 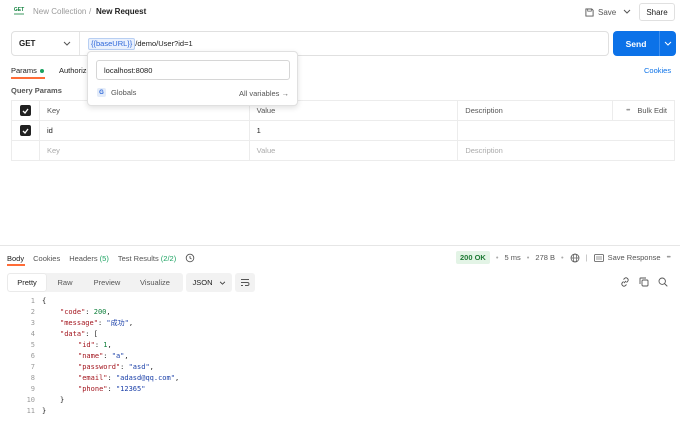 What do you see at coordinates (27, 282) in the screenshot?
I see `view-pretty-button: Pretty` at bounding box center [27, 282].